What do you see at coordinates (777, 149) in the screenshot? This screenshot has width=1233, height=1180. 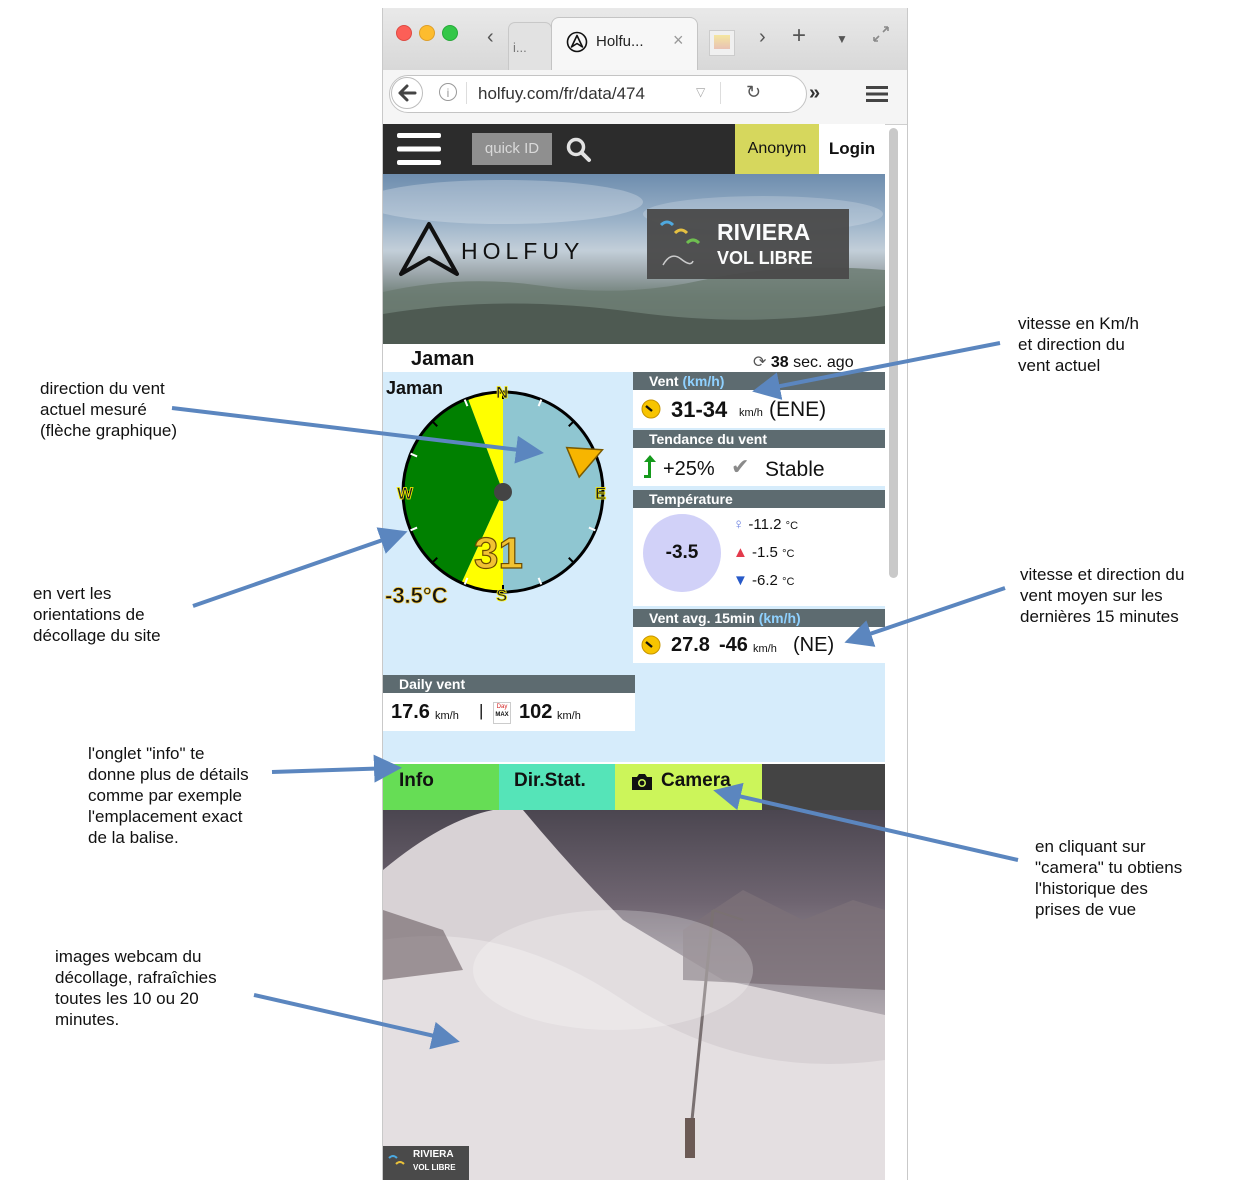 I see `anonym-user-badge: Anonym` at bounding box center [777, 149].